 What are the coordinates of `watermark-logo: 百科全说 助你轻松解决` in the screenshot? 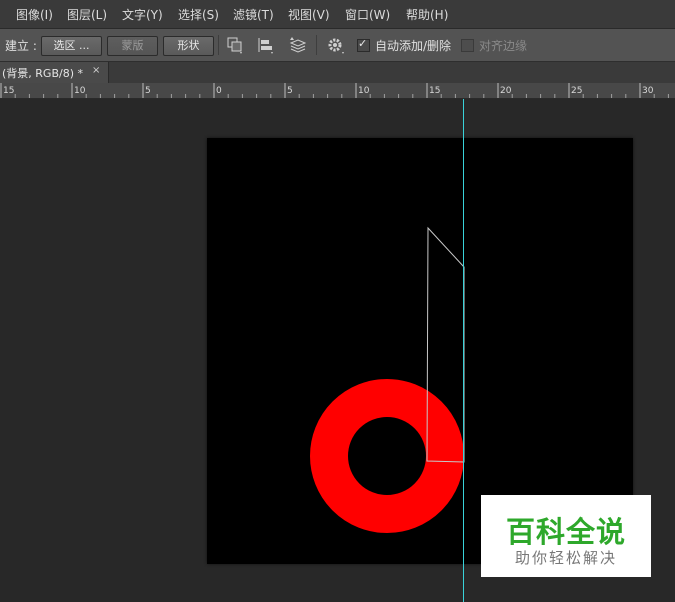 It's located at (566, 536).